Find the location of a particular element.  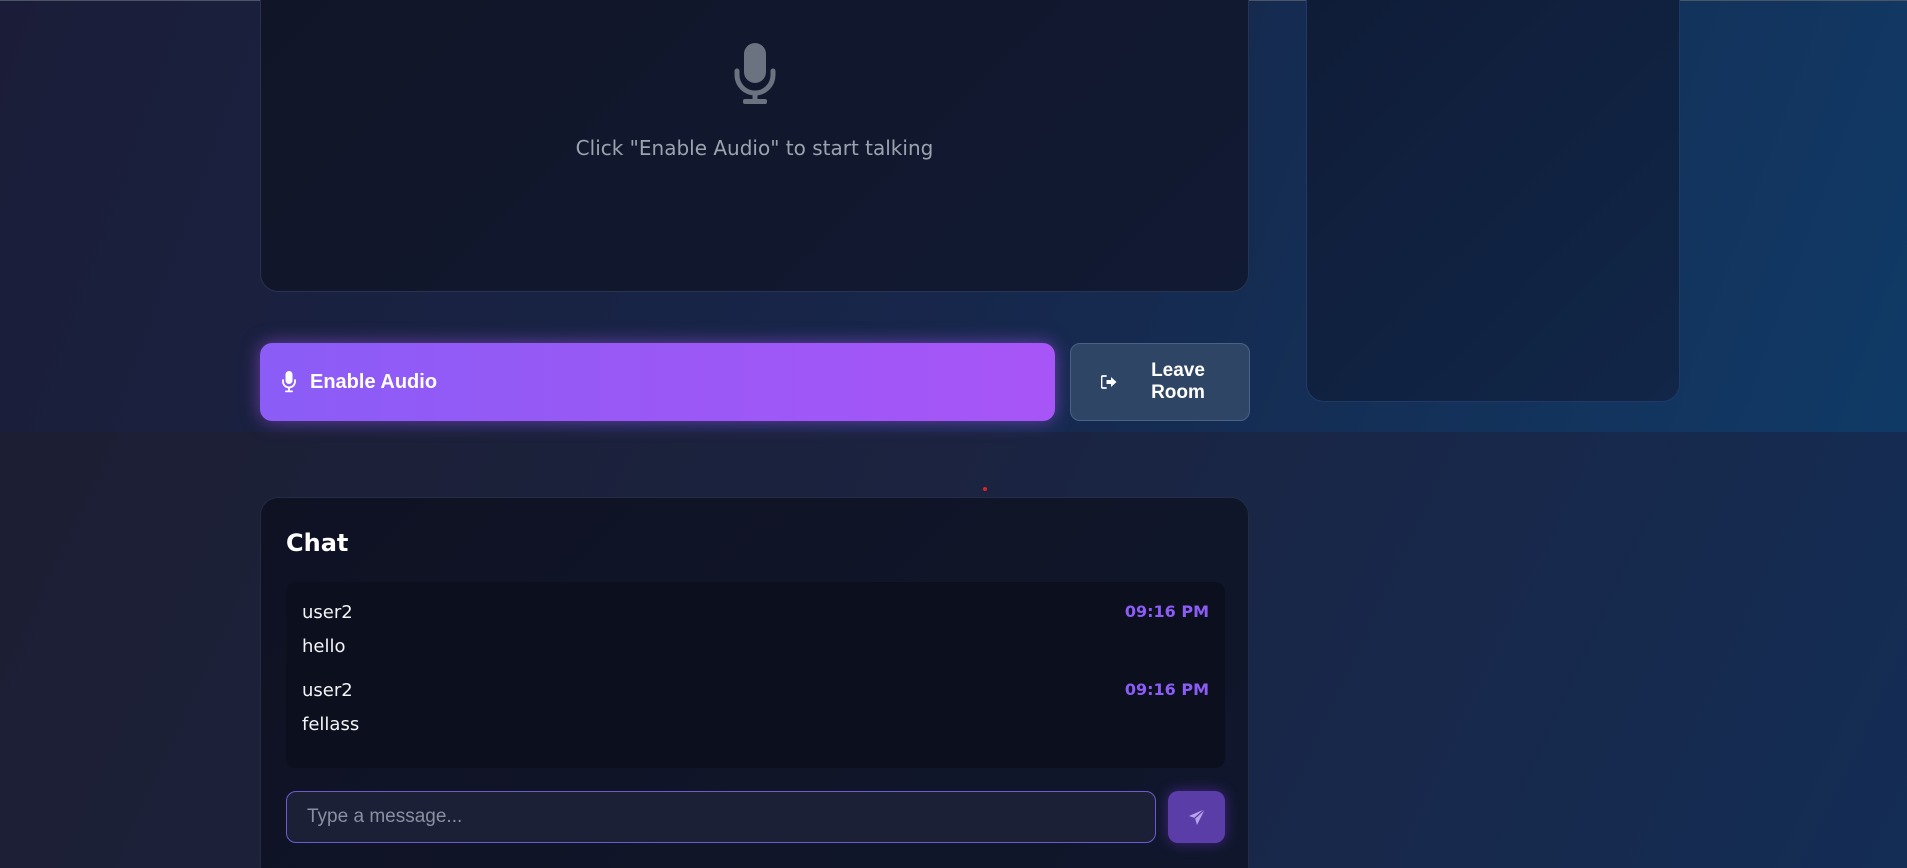

leave-room-label: Leave Room is located at coordinates (1178, 381).